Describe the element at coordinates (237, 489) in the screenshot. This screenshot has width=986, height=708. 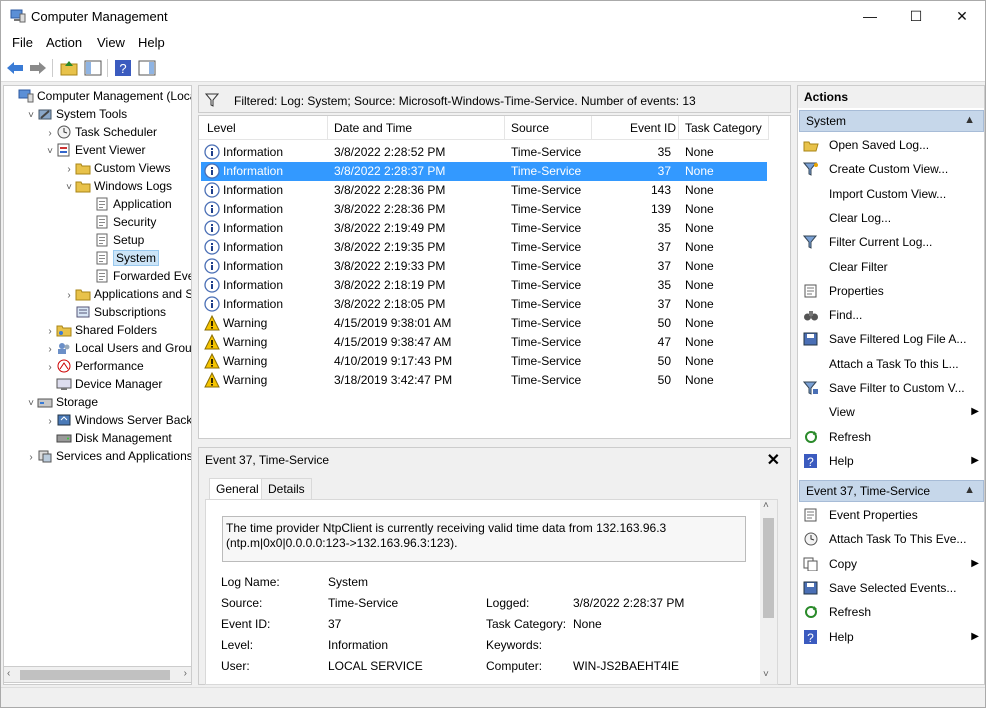
I see `tab-general: General` at that location.